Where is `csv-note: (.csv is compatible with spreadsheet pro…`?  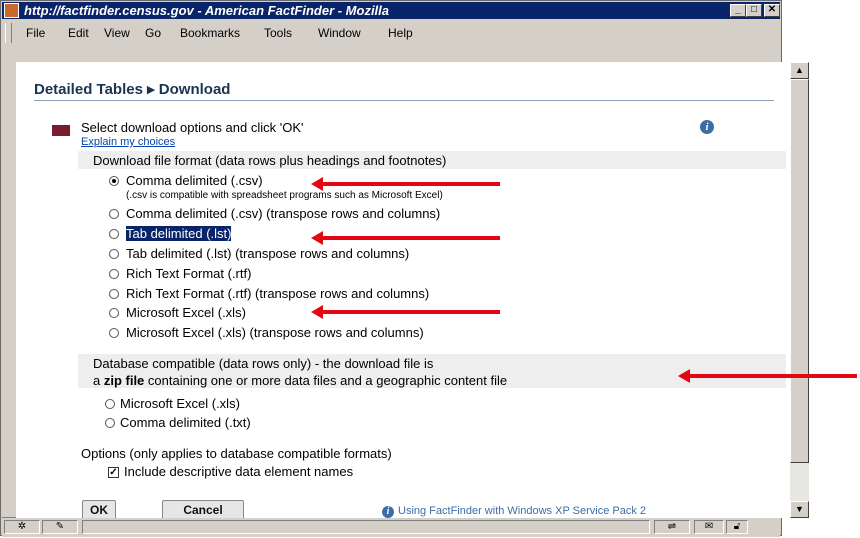
csv-note: (.csv is compatible with spreadsheet pro… is located at coordinates (284, 195).